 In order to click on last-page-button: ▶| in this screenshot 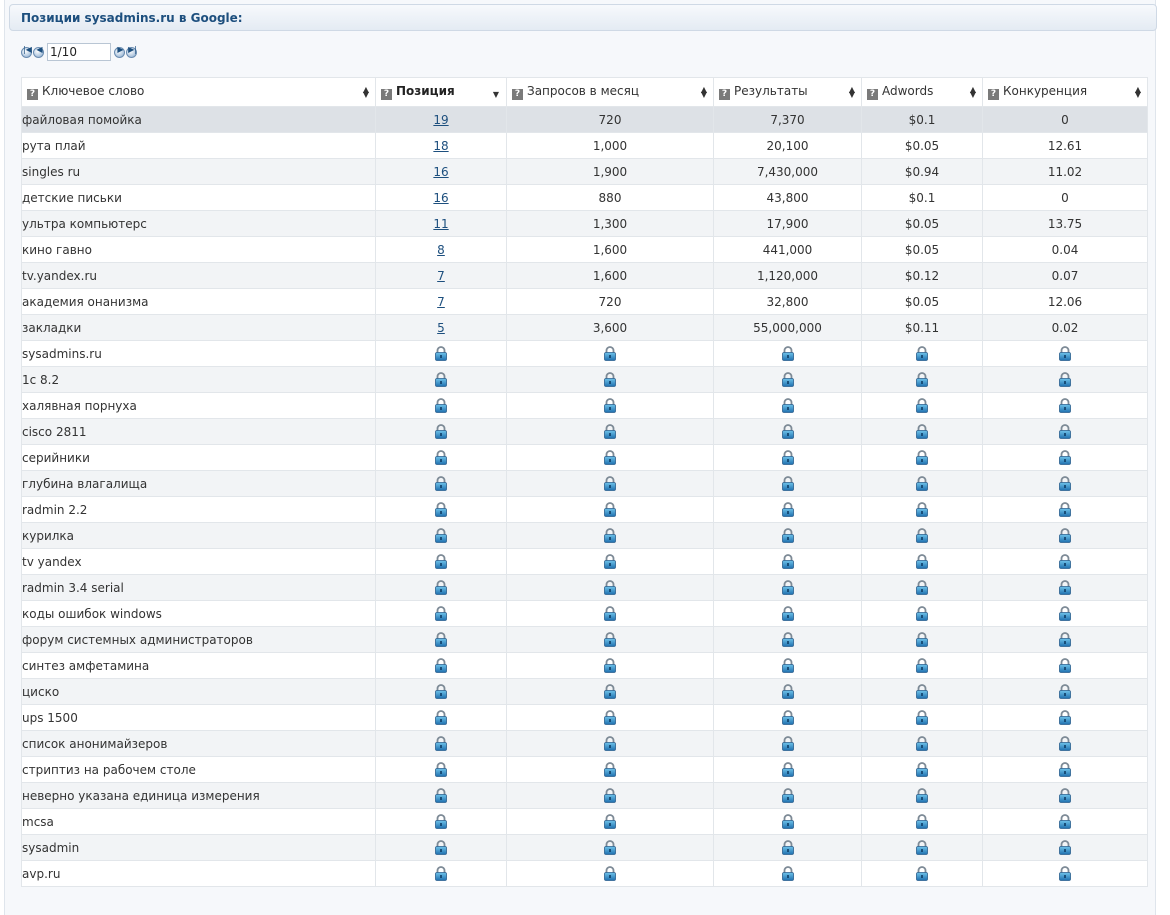, I will do `click(131, 51)`.